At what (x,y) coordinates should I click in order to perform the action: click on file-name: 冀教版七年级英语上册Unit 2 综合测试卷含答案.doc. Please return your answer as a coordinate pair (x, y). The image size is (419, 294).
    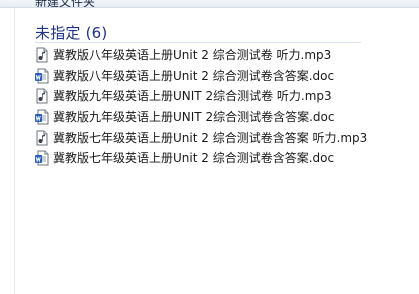
    Looking at the image, I should click on (194, 158).